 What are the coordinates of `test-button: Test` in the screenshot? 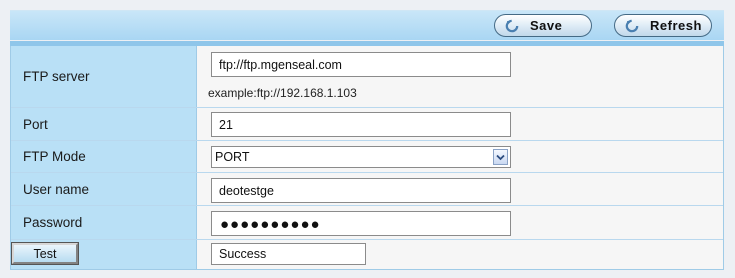 It's located at (45, 253).